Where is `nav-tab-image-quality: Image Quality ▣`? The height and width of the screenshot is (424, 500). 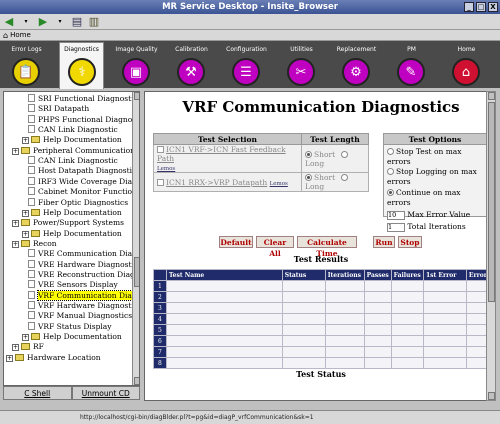 nav-tab-image-quality: Image Quality ▣ is located at coordinates (136, 65).